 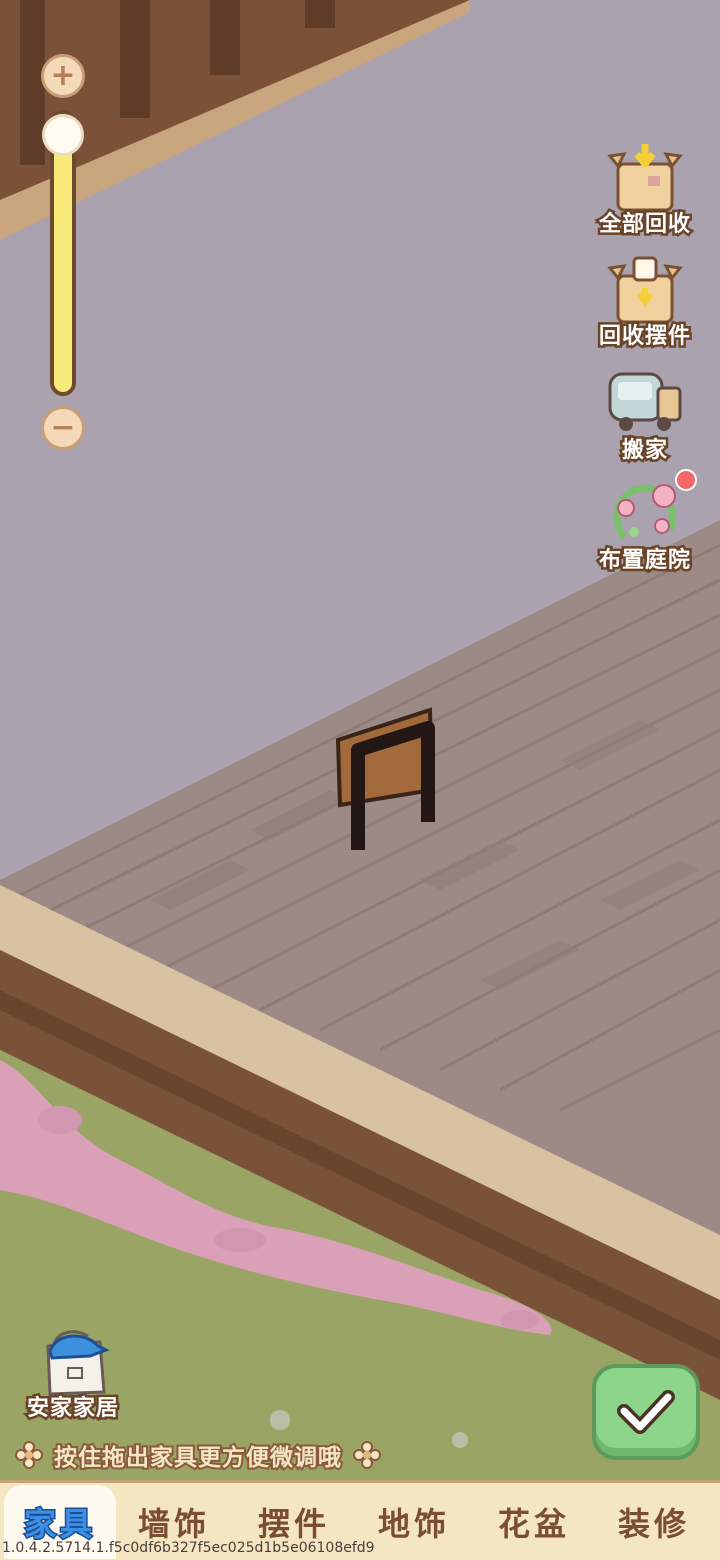 What do you see at coordinates (414, 1522) in the screenshot?
I see `tab-floor-decor: 地饰` at bounding box center [414, 1522].